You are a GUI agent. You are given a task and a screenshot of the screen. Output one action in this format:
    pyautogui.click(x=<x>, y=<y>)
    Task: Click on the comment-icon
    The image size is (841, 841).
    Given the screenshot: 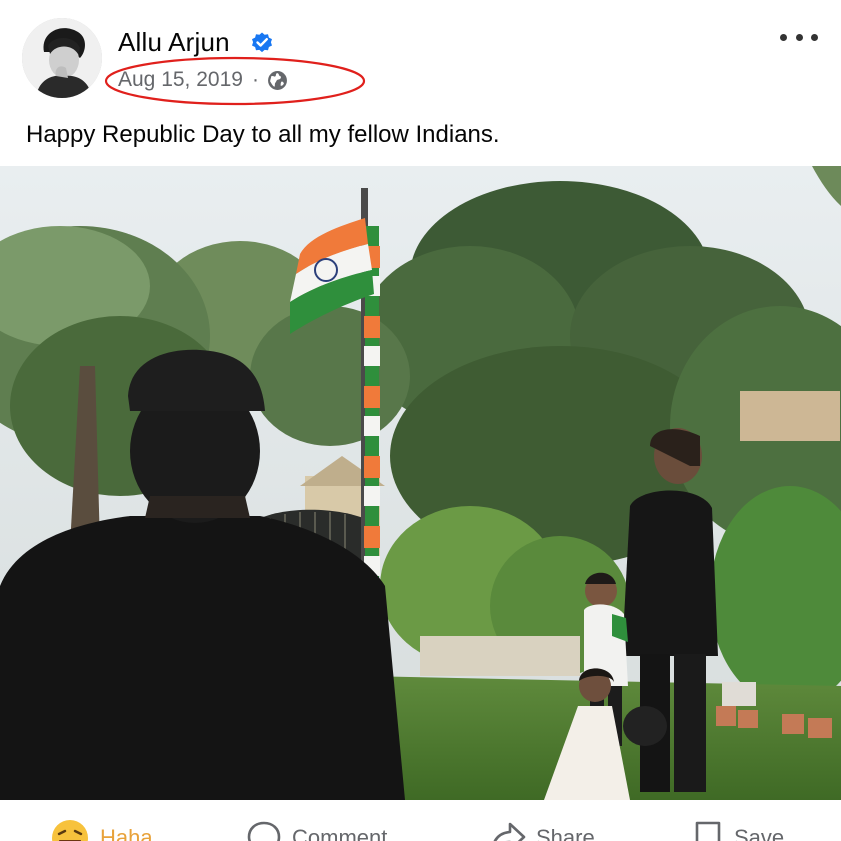 What is the action you would take?
    pyautogui.click(x=264, y=831)
    